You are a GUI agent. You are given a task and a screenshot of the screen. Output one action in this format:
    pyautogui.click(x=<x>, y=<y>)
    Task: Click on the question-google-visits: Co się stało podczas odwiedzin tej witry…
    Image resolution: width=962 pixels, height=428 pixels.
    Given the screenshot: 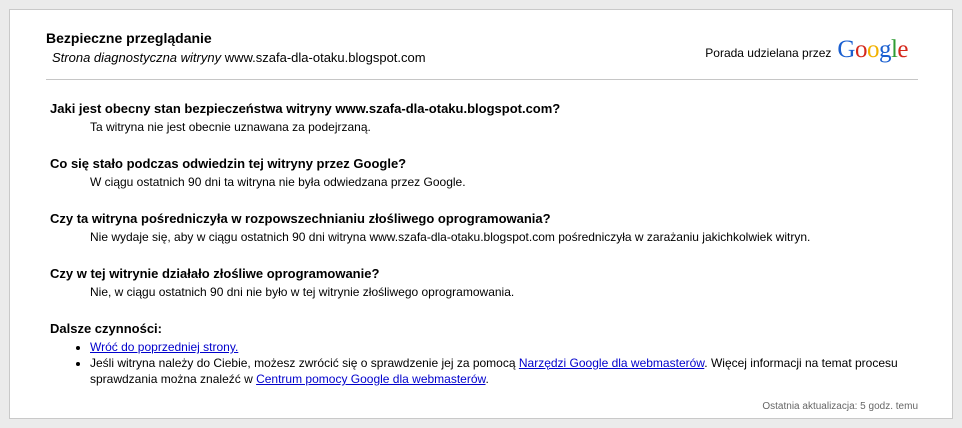 What is the action you would take?
    pyautogui.click(x=228, y=163)
    